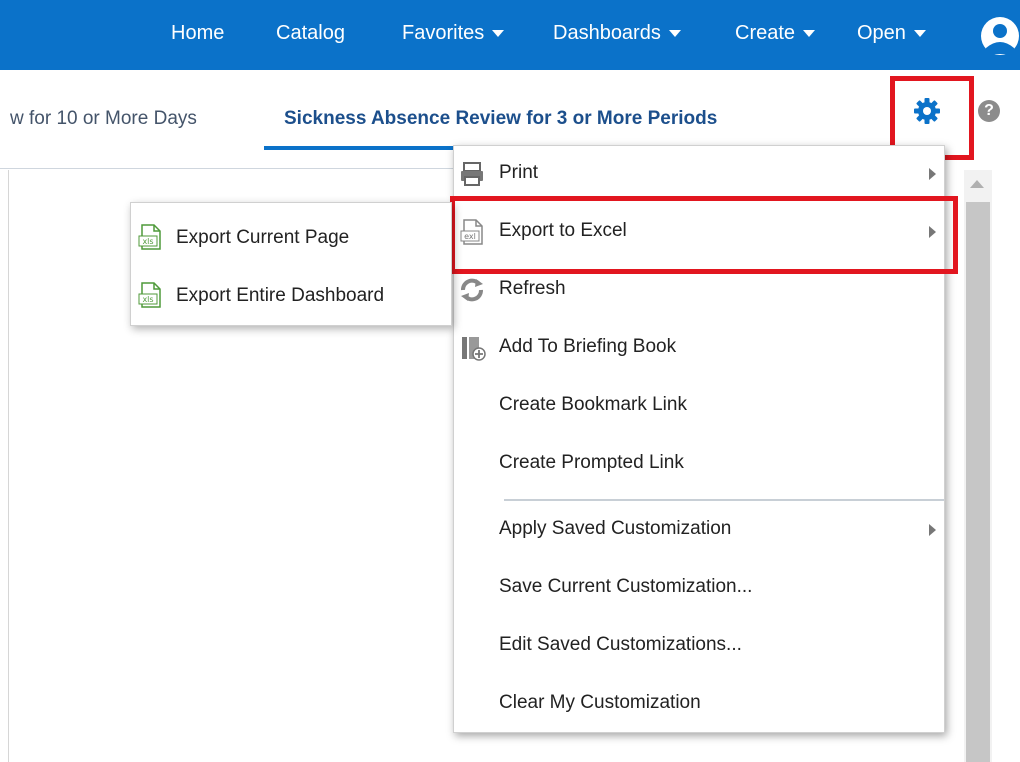 Image resolution: width=1020 pixels, height=762 pixels. Describe the element at coordinates (8, 466) in the screenshot. I see `content-border` at that location.